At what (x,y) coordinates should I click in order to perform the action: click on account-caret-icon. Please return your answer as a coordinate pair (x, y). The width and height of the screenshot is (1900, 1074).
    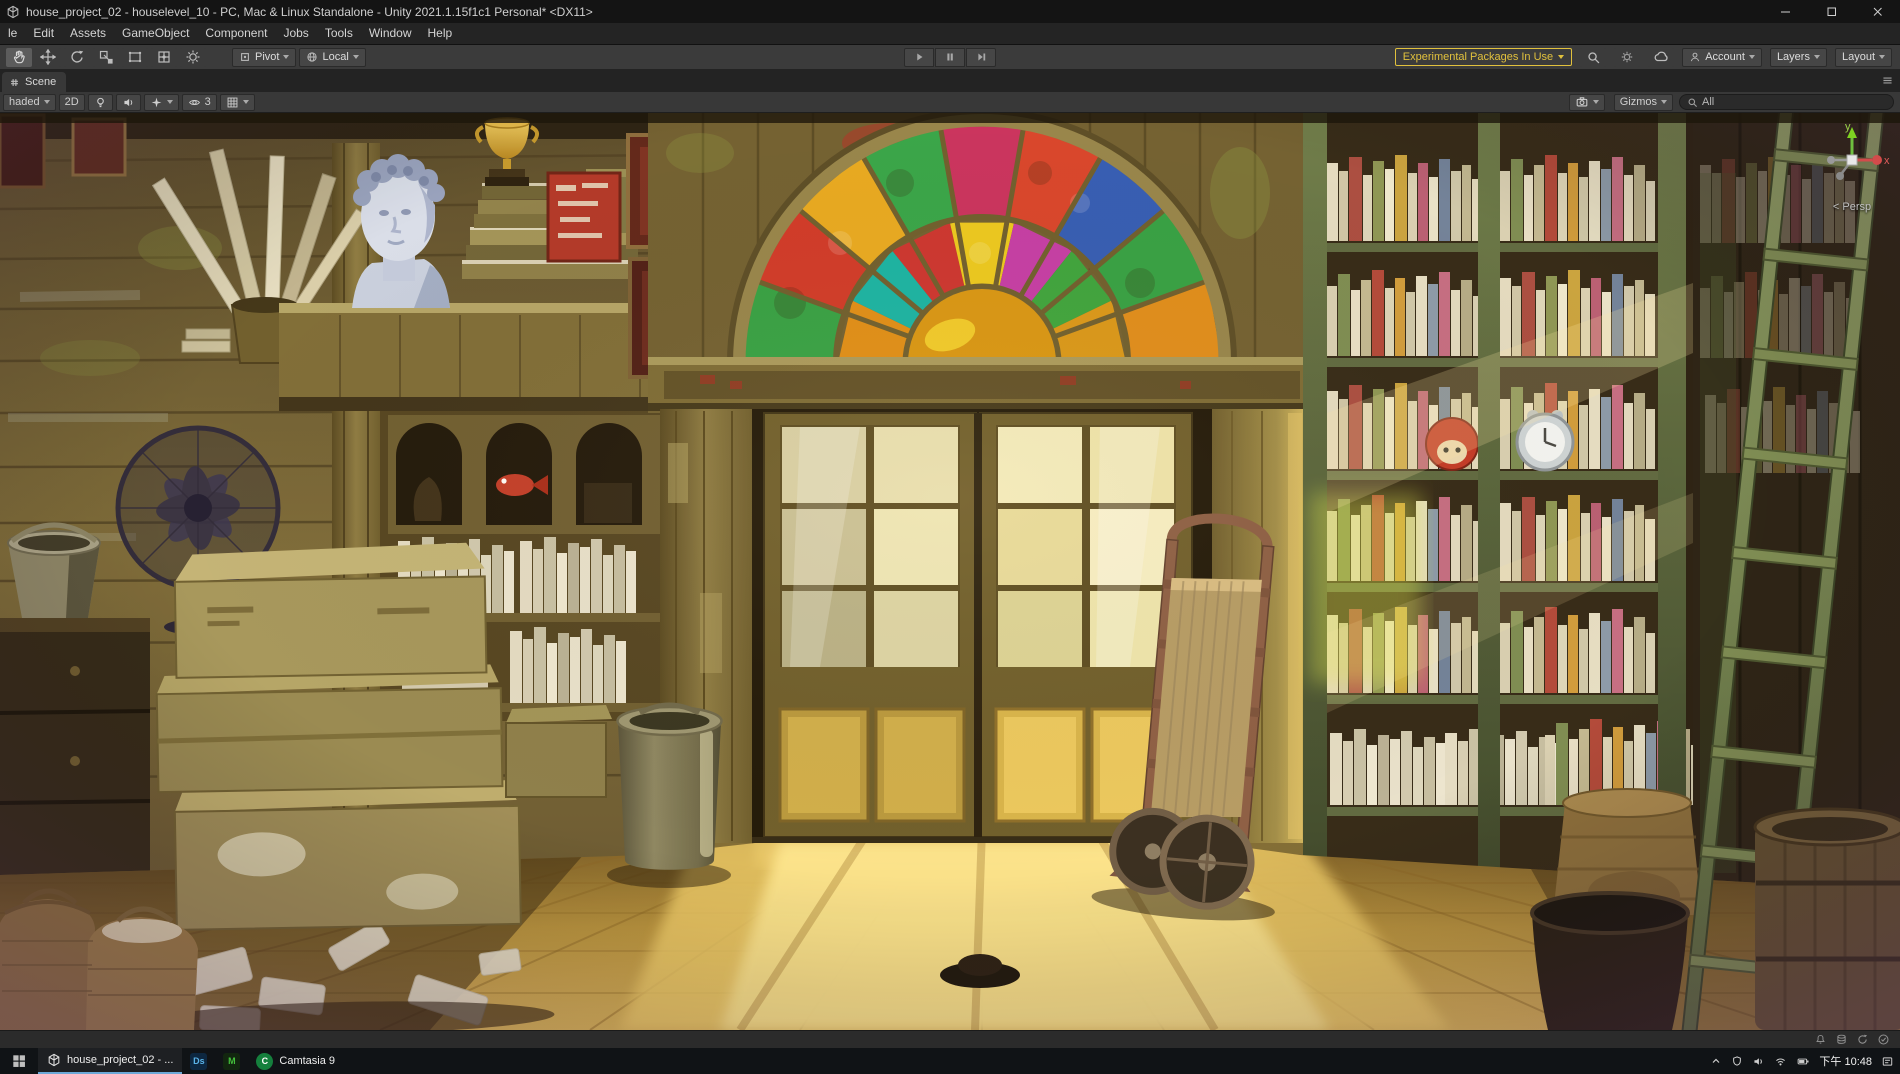
    Looking at the image, I should click on (1751, 57).